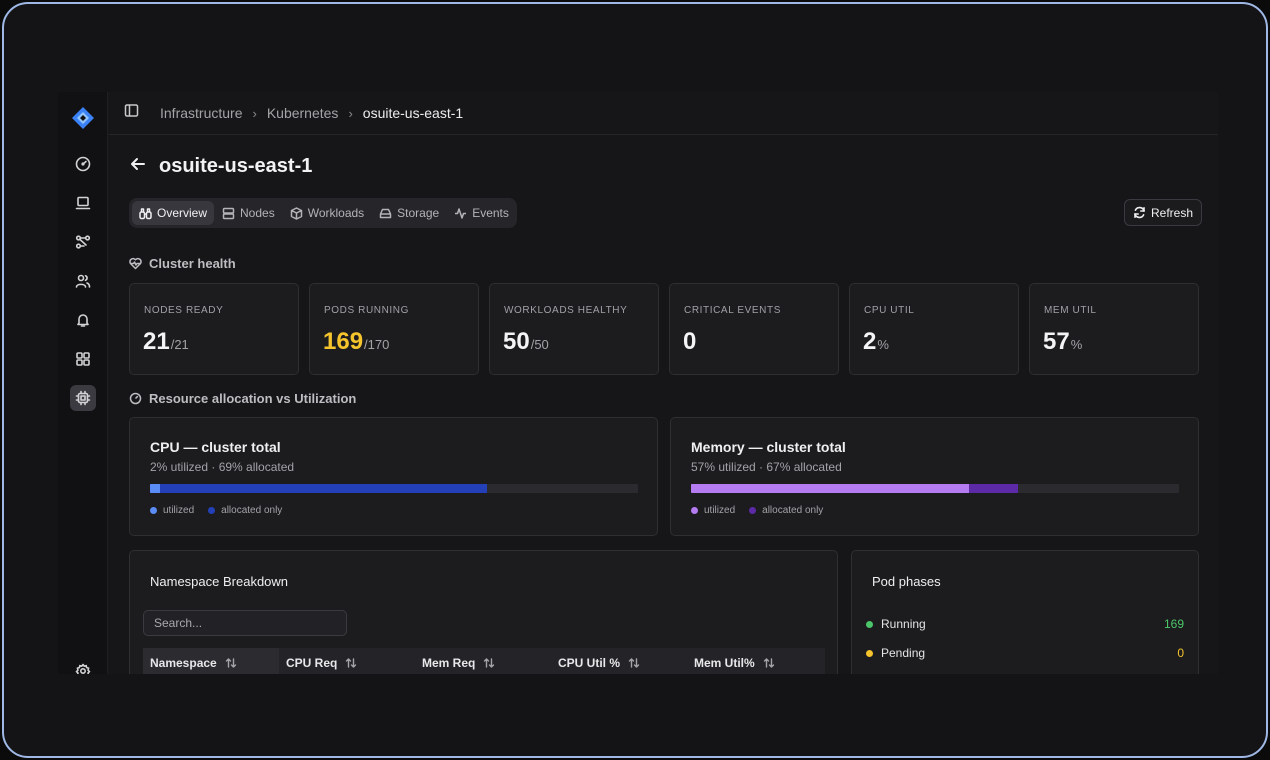 This screenshot has height=760, width=1270. Describe the element at coordinates (934, 329) in the screenshot. I see `stat-cpu-util: CPU UTIL 2%` at that location.